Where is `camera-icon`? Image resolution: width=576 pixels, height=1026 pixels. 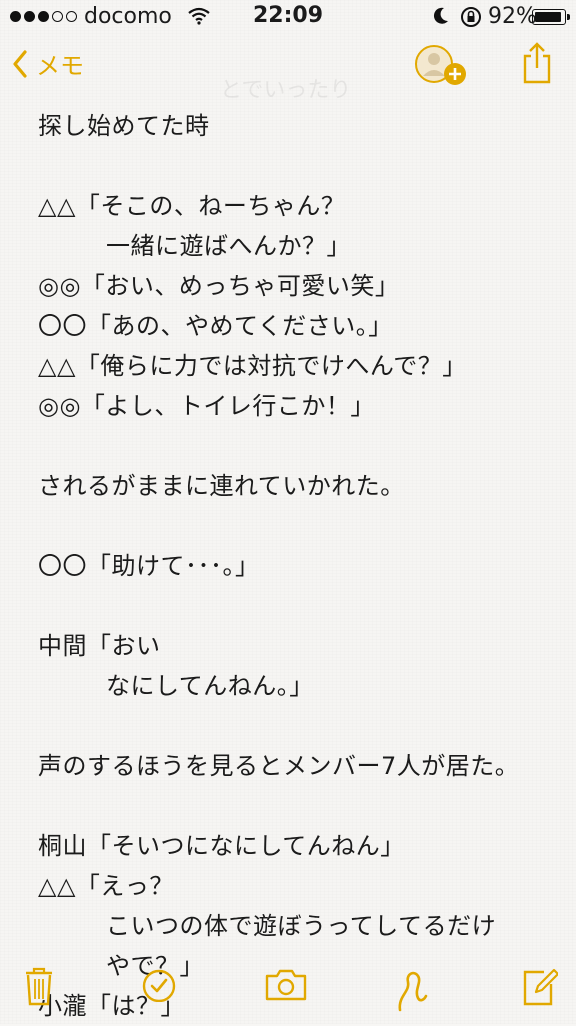
camera-icon is located at coordinates (286, 985).